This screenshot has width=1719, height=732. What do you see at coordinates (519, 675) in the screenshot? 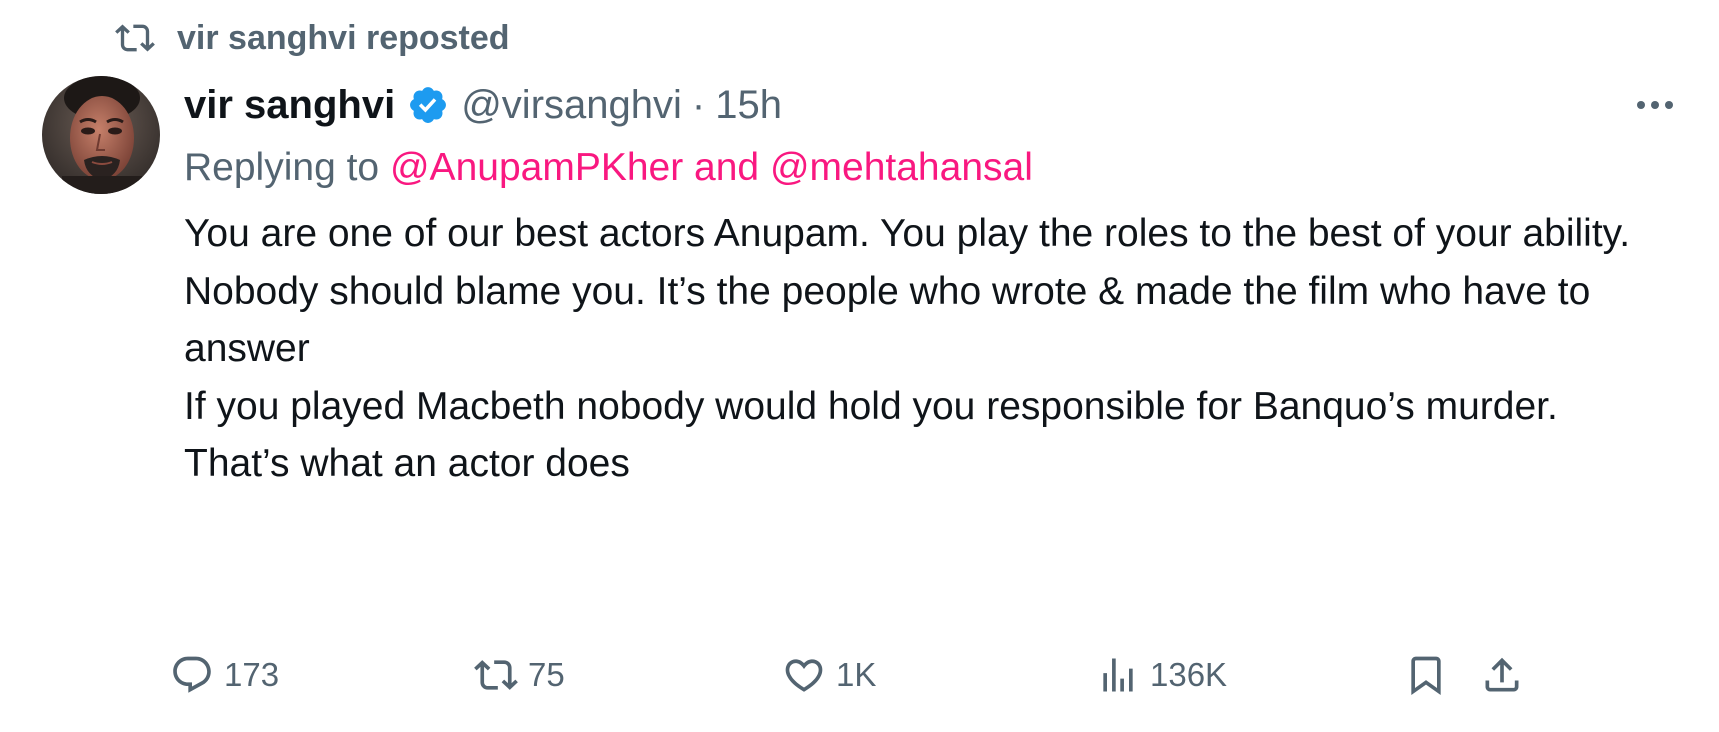
I see `repost-button: 75` at bounding box center [519, 675].